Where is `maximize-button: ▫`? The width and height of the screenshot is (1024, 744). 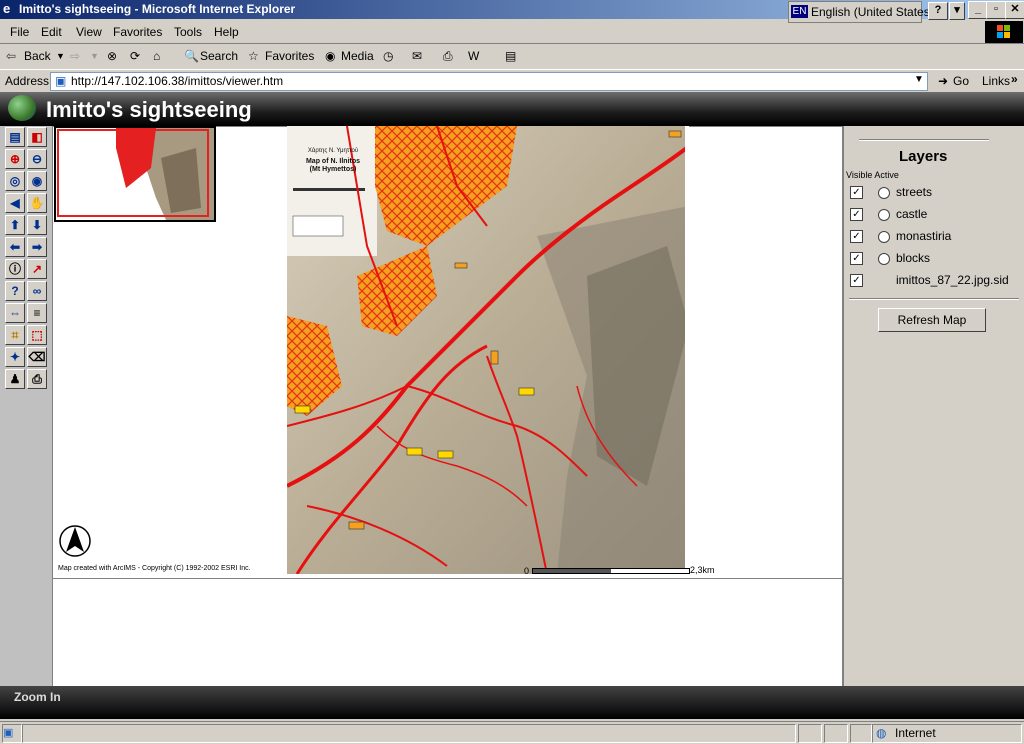
maximize-button: ▫ is located at coordinates (996, 10).